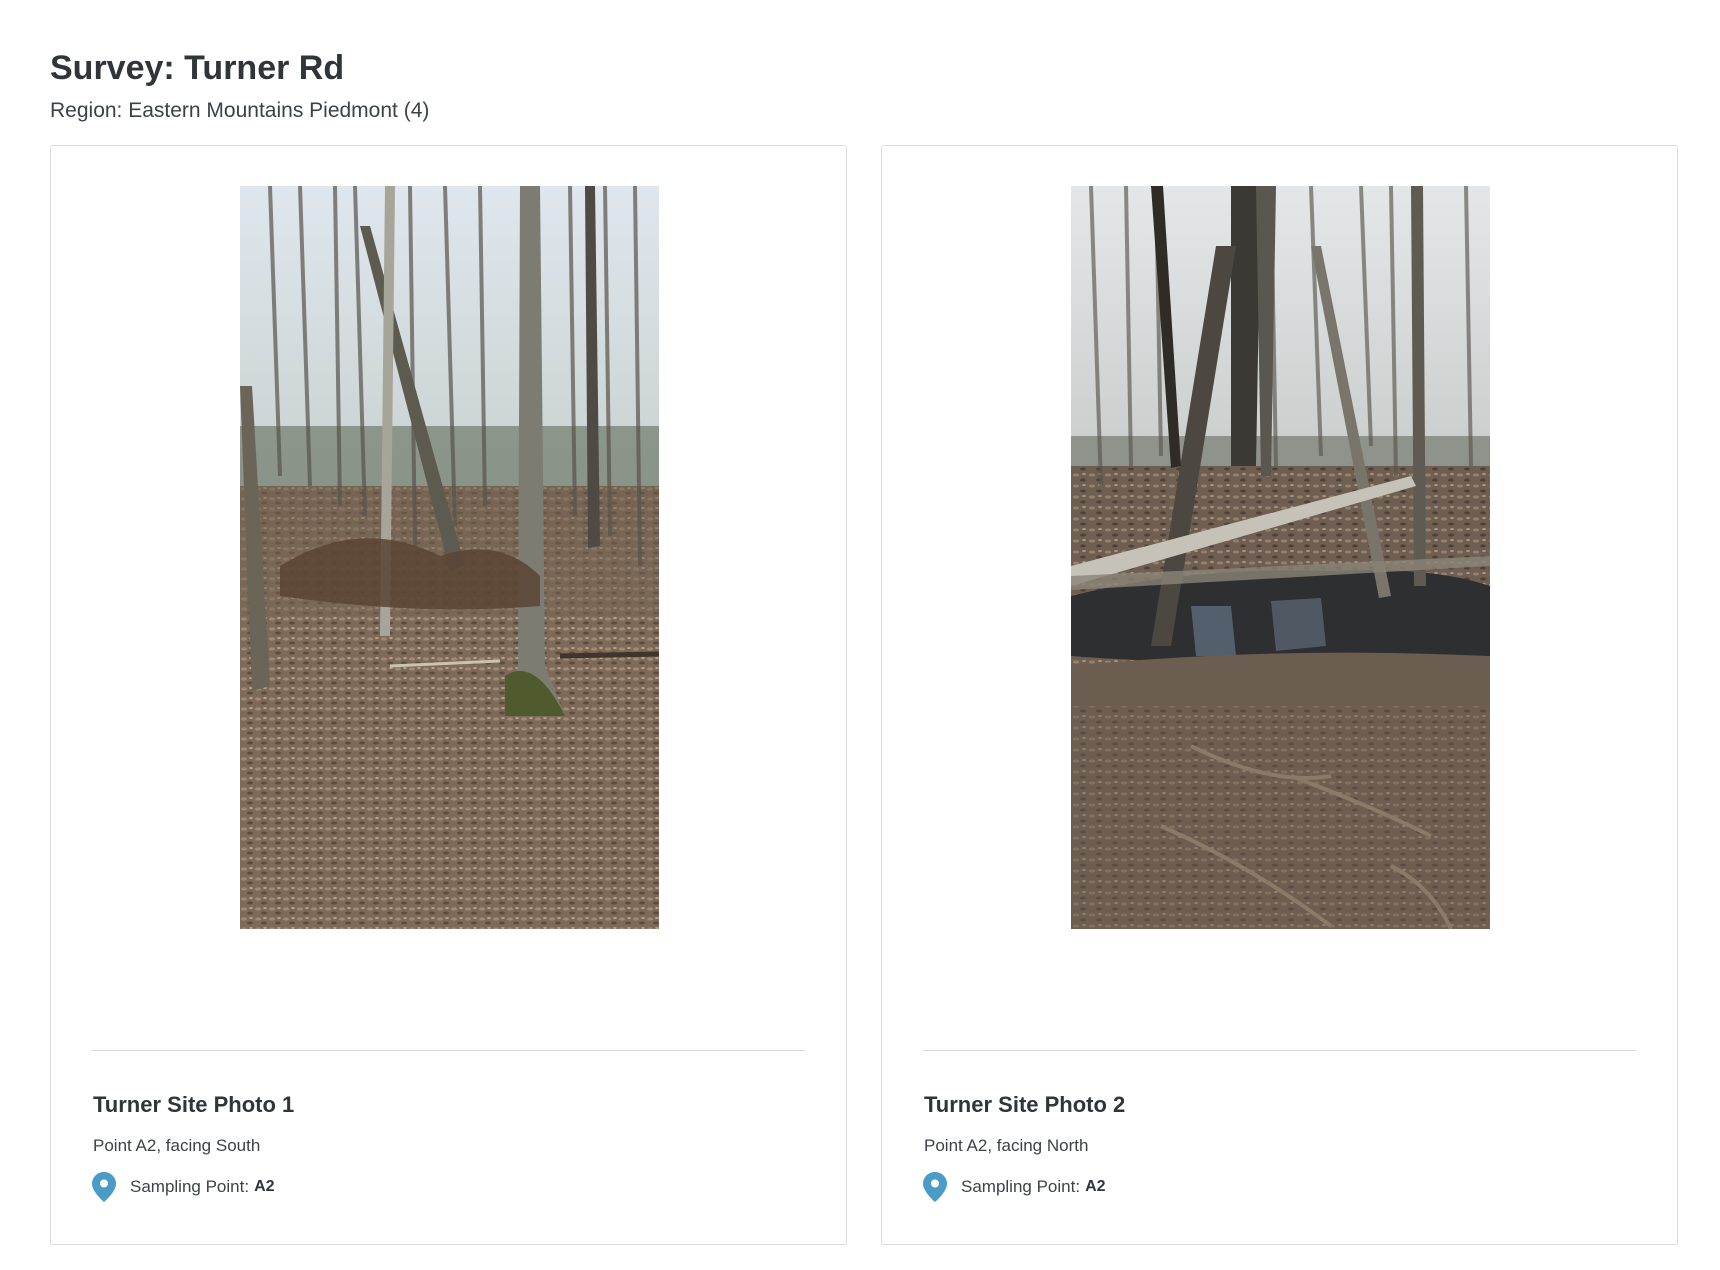 Image resolution: width=1720 pixels, height=1270 pixels. I want to click on photo-title: Turner Site Photo 2, so click(1025, 1104).